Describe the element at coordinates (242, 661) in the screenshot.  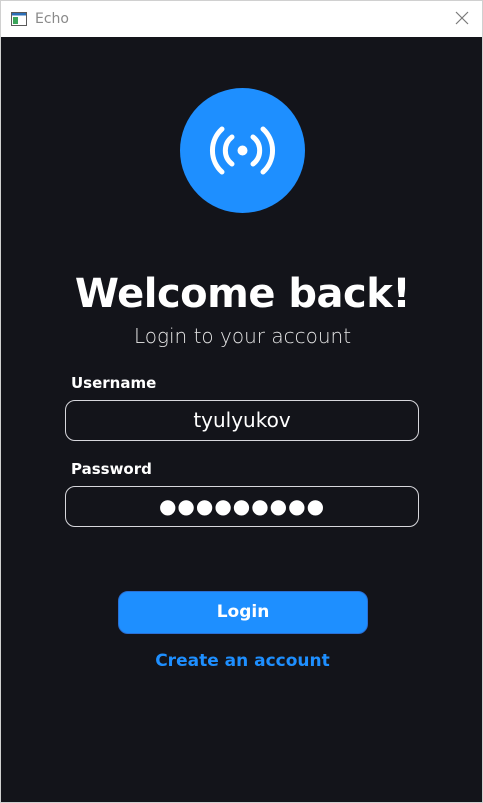
I see `create-account-link: Create an account` at that location.